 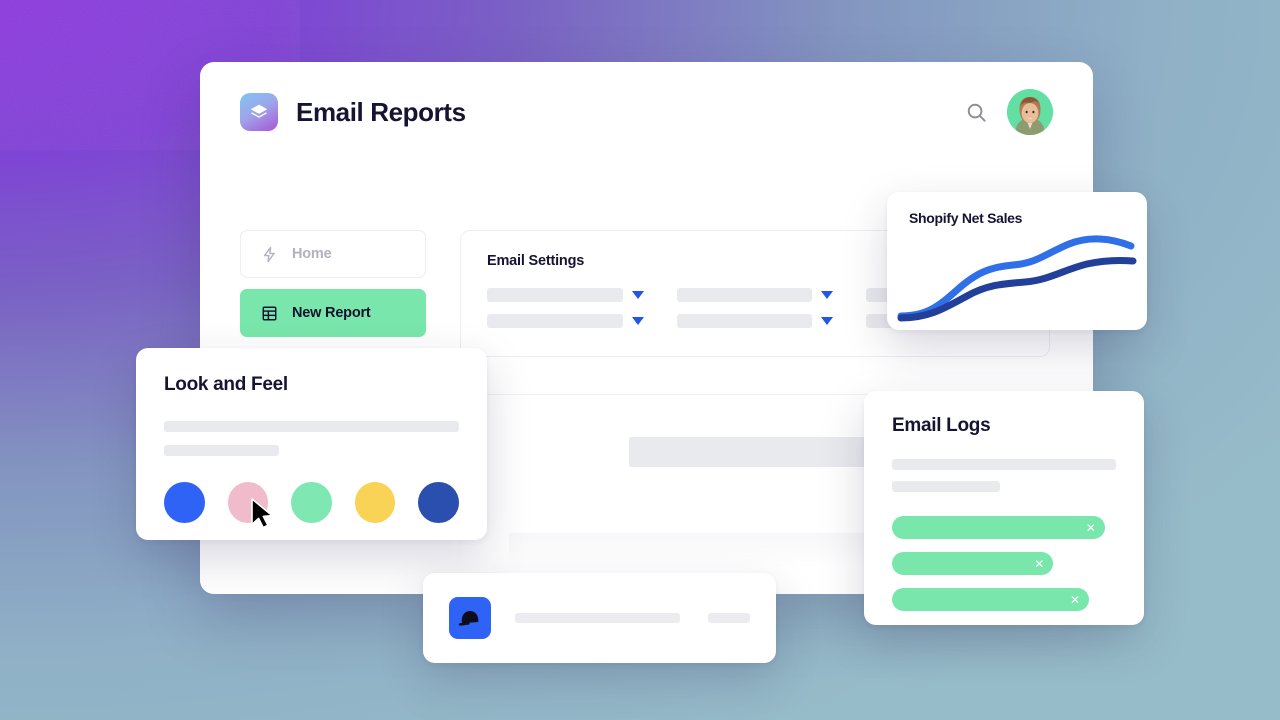 I want to click on shopify-net-sales-card: Shopify Net Sales, so click(x=1017, y=261).